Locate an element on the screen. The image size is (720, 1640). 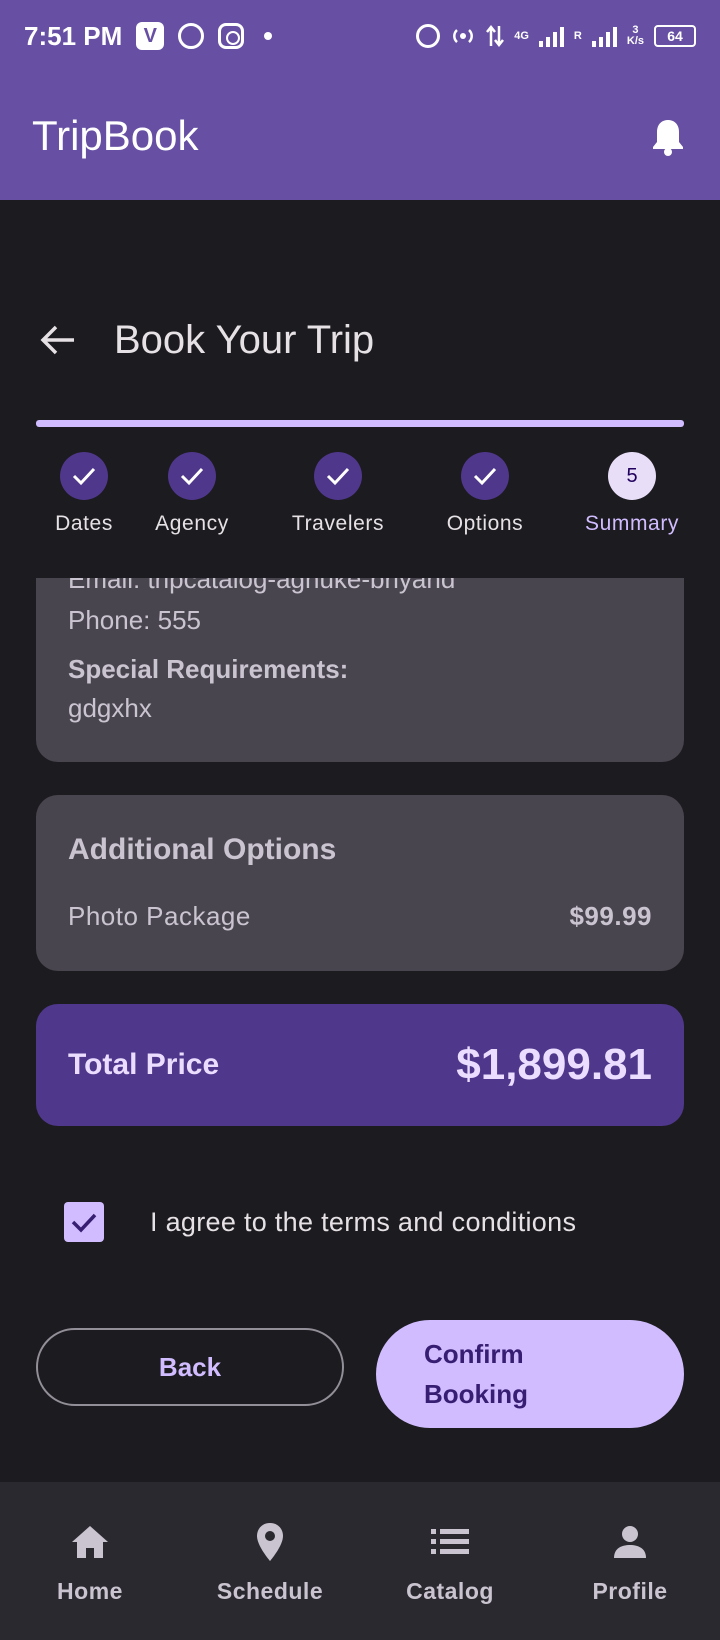
confirm-booking-button: Confirm Booking is located at coordinates (530, 1374).